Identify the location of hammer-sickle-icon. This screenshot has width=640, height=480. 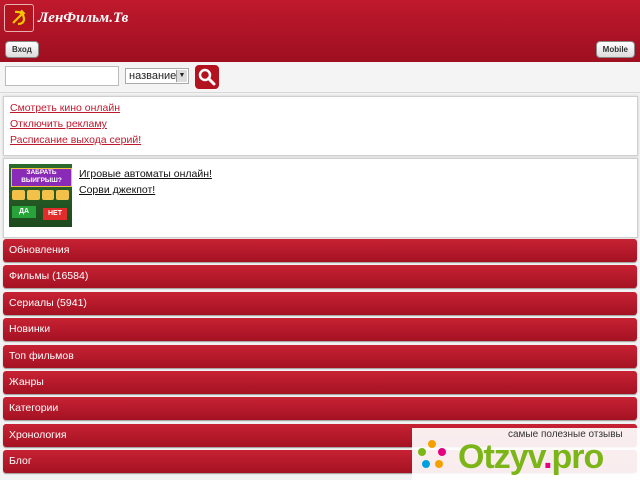
(19, 18).